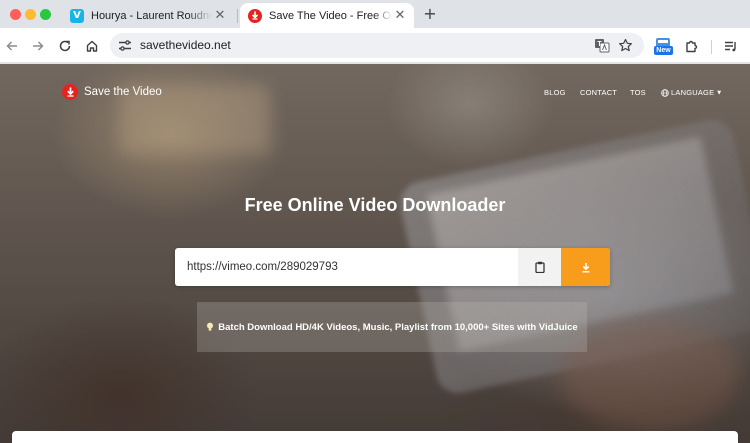 The height and width of the screenshot is (443, 750). I want to click on url-text: savethevideo.net, so click(185, 45).